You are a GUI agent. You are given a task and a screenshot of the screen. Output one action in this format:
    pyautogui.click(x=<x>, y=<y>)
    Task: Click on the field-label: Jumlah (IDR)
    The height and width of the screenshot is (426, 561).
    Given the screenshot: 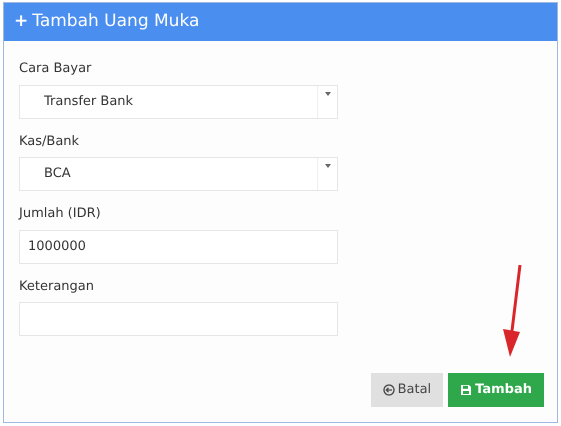 What is the action you would take?
    pyautogui.click(x=60, y=214)
    